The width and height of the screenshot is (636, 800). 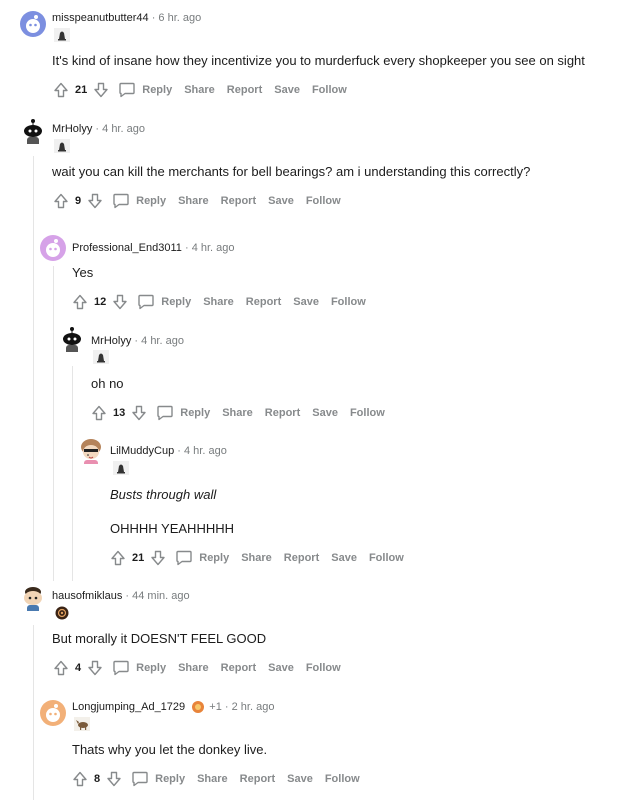 I want to click on vote-score: 8, so click(x=97, y=779).